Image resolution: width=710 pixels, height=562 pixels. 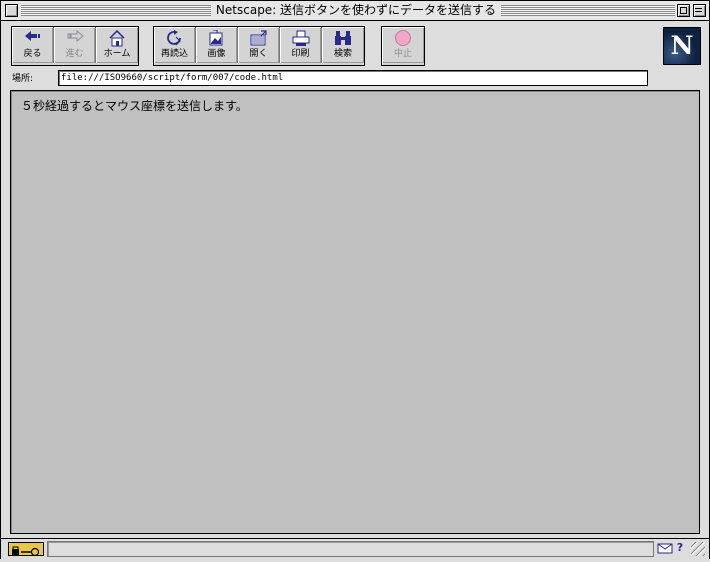 I want to click on toolbar: 戻る 進む ホーム 再読込 画像 開く 印刷 検索 中止 N, so click(x=355, y=44).